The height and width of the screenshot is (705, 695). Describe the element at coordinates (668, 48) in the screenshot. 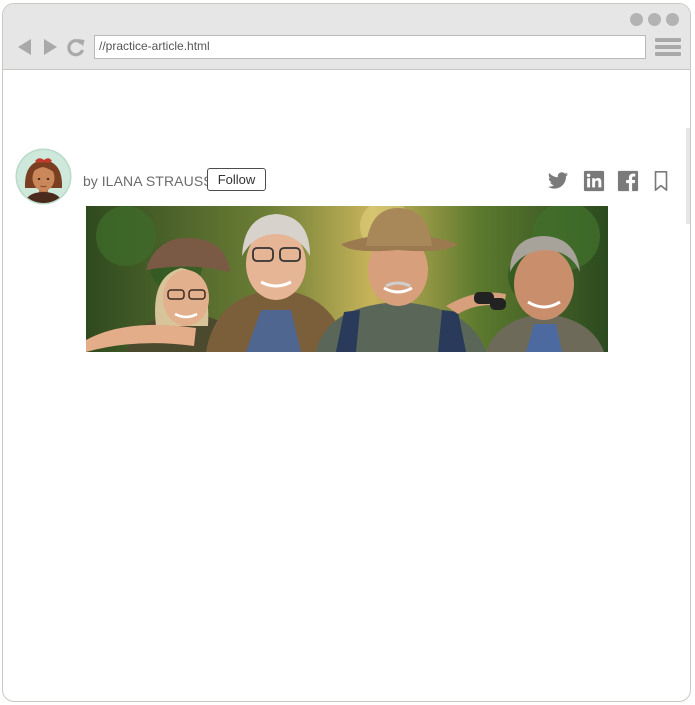

I see `hamburger-menu-icon` at that location.